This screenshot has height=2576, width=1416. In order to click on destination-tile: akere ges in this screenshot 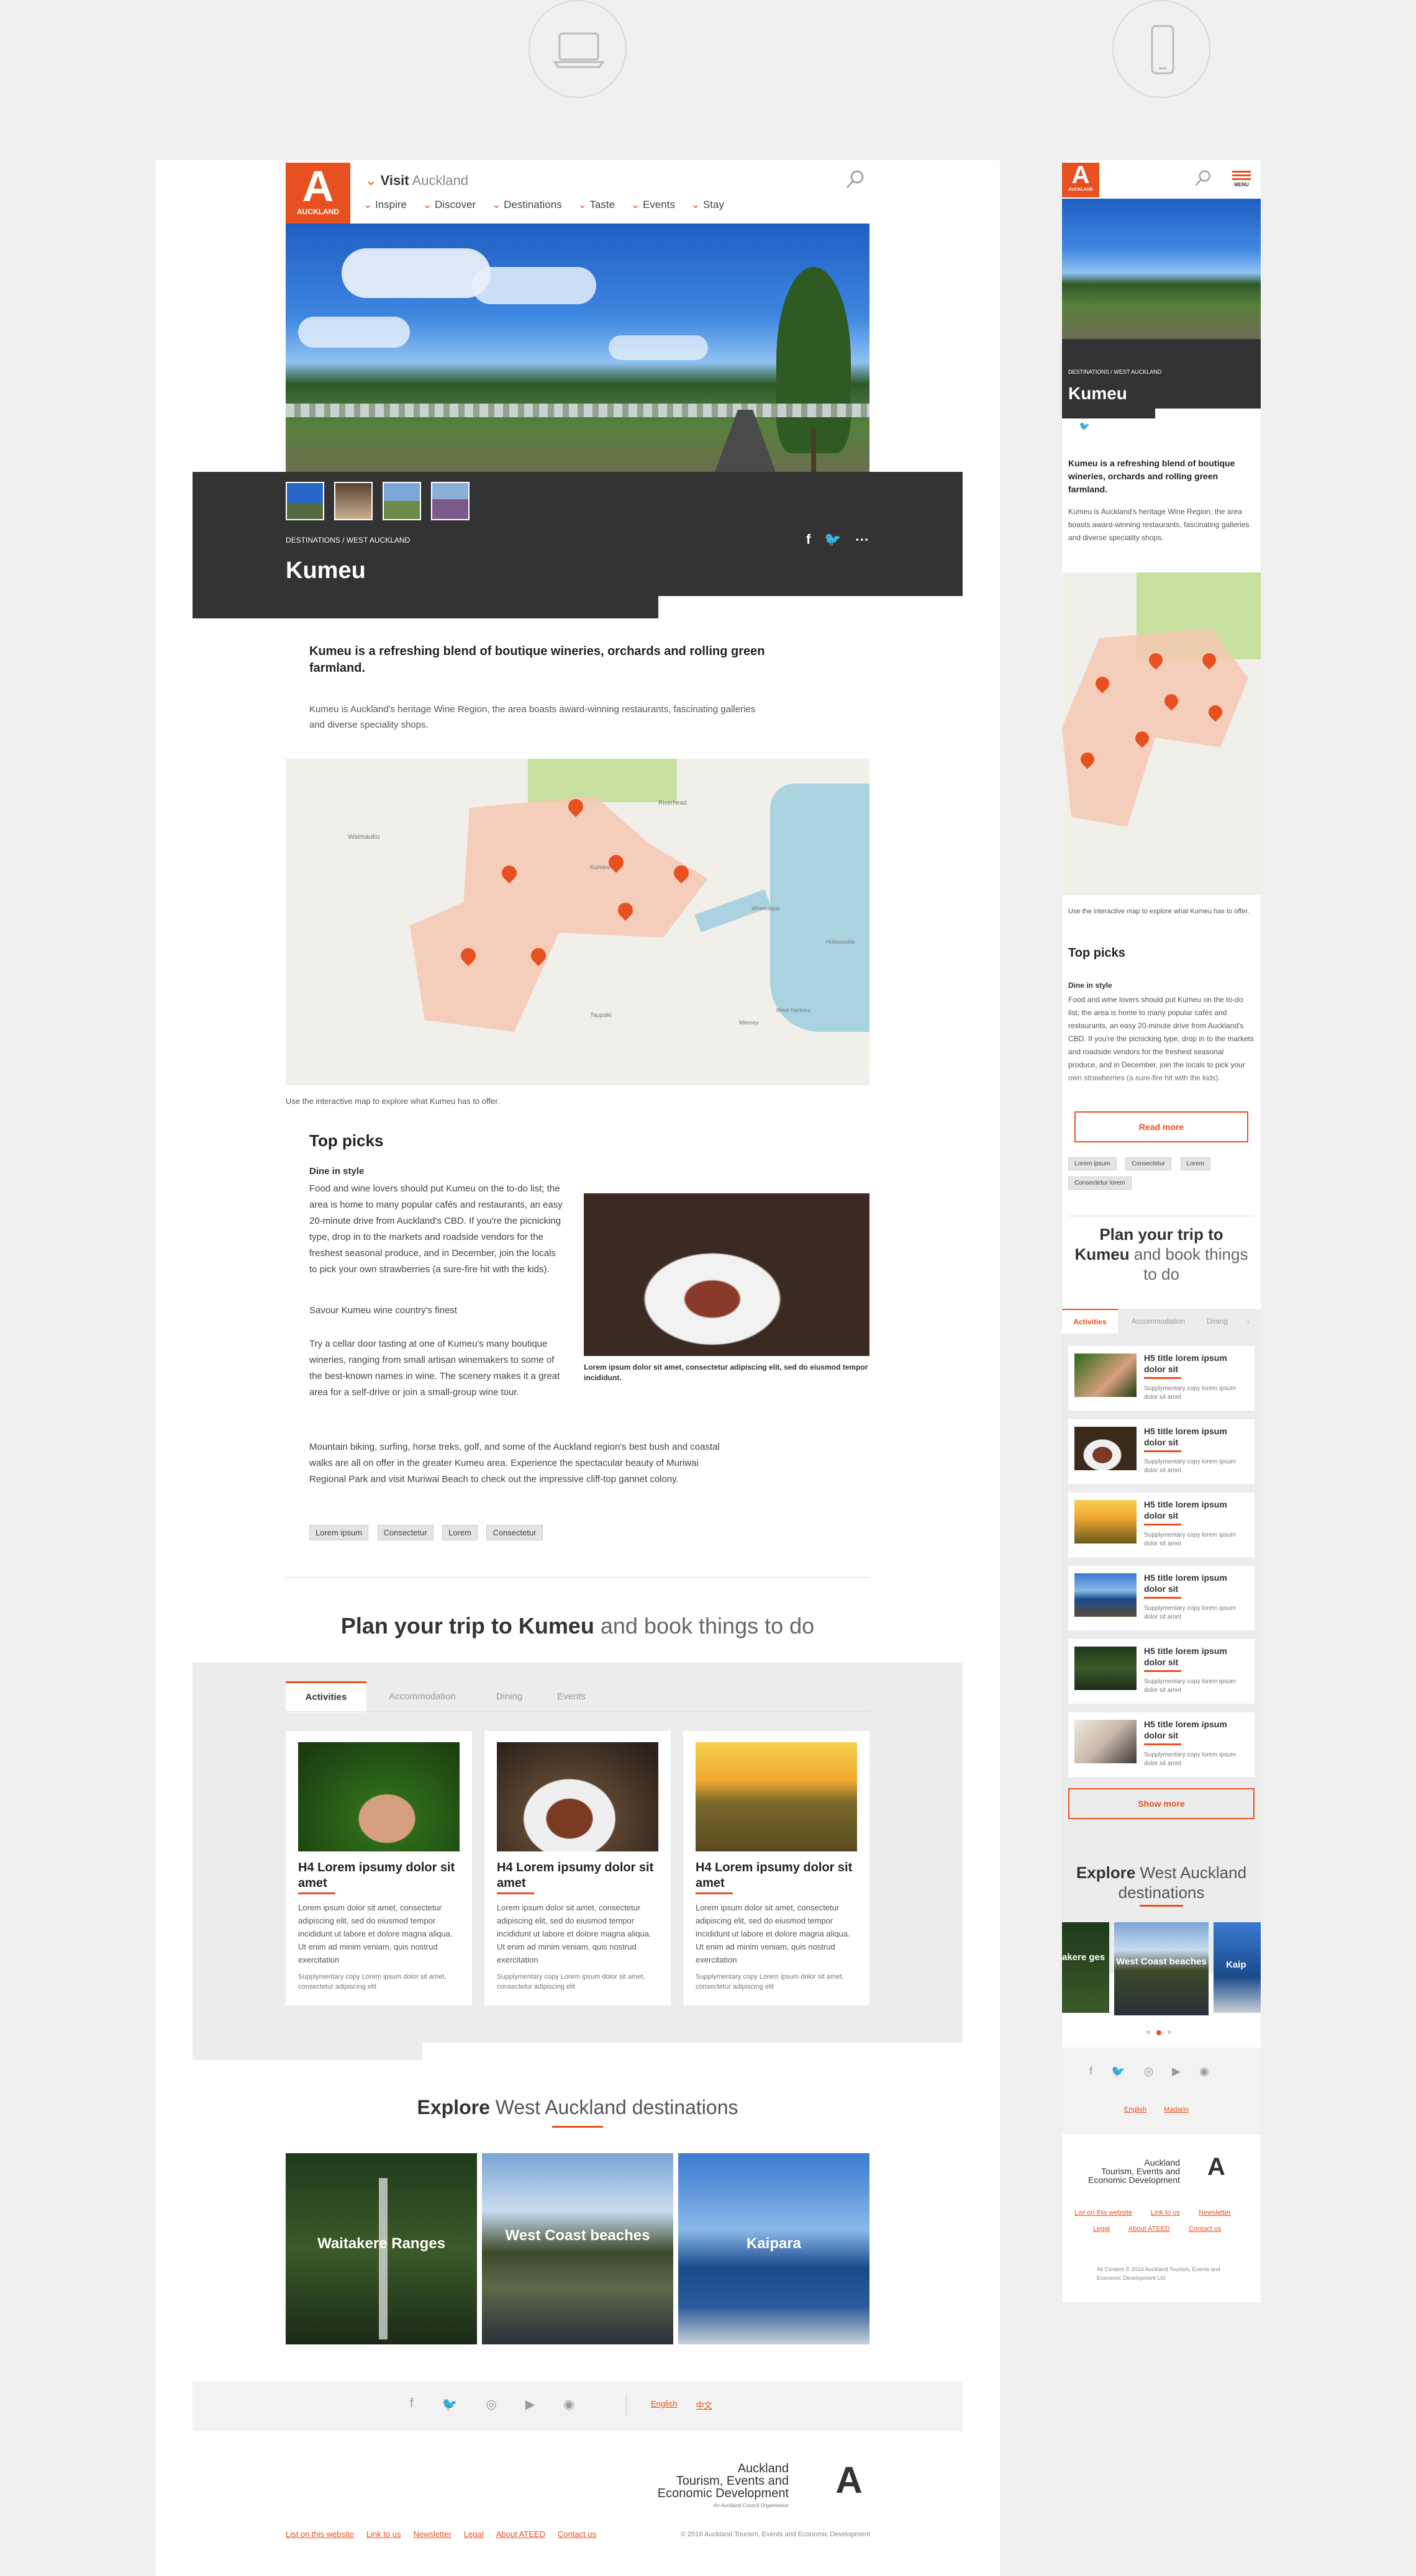, I will do `click(1085, 1967)`.